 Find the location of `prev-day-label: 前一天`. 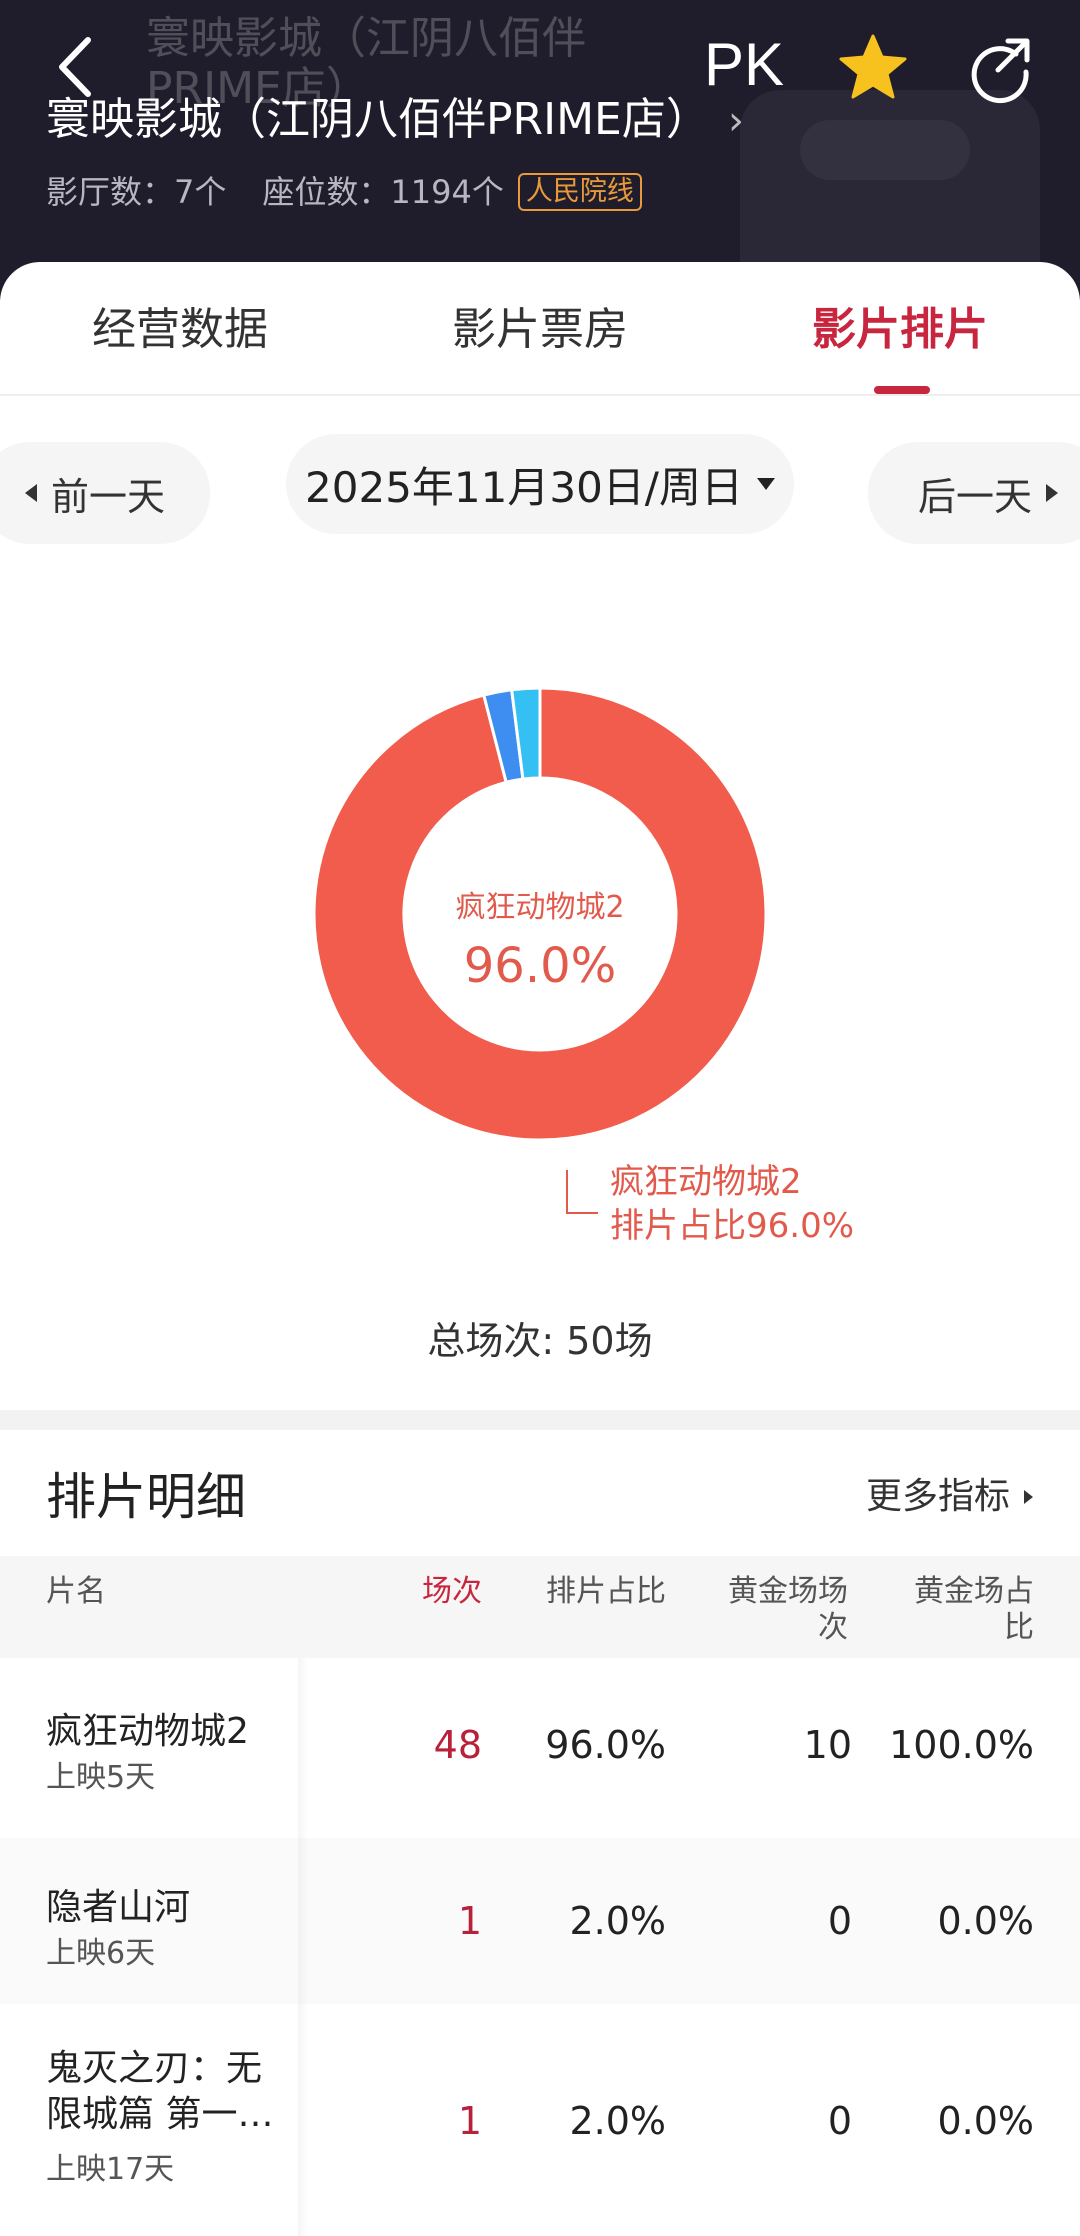

prev-day-label: 前一天 is located at coordinates (107, 496).